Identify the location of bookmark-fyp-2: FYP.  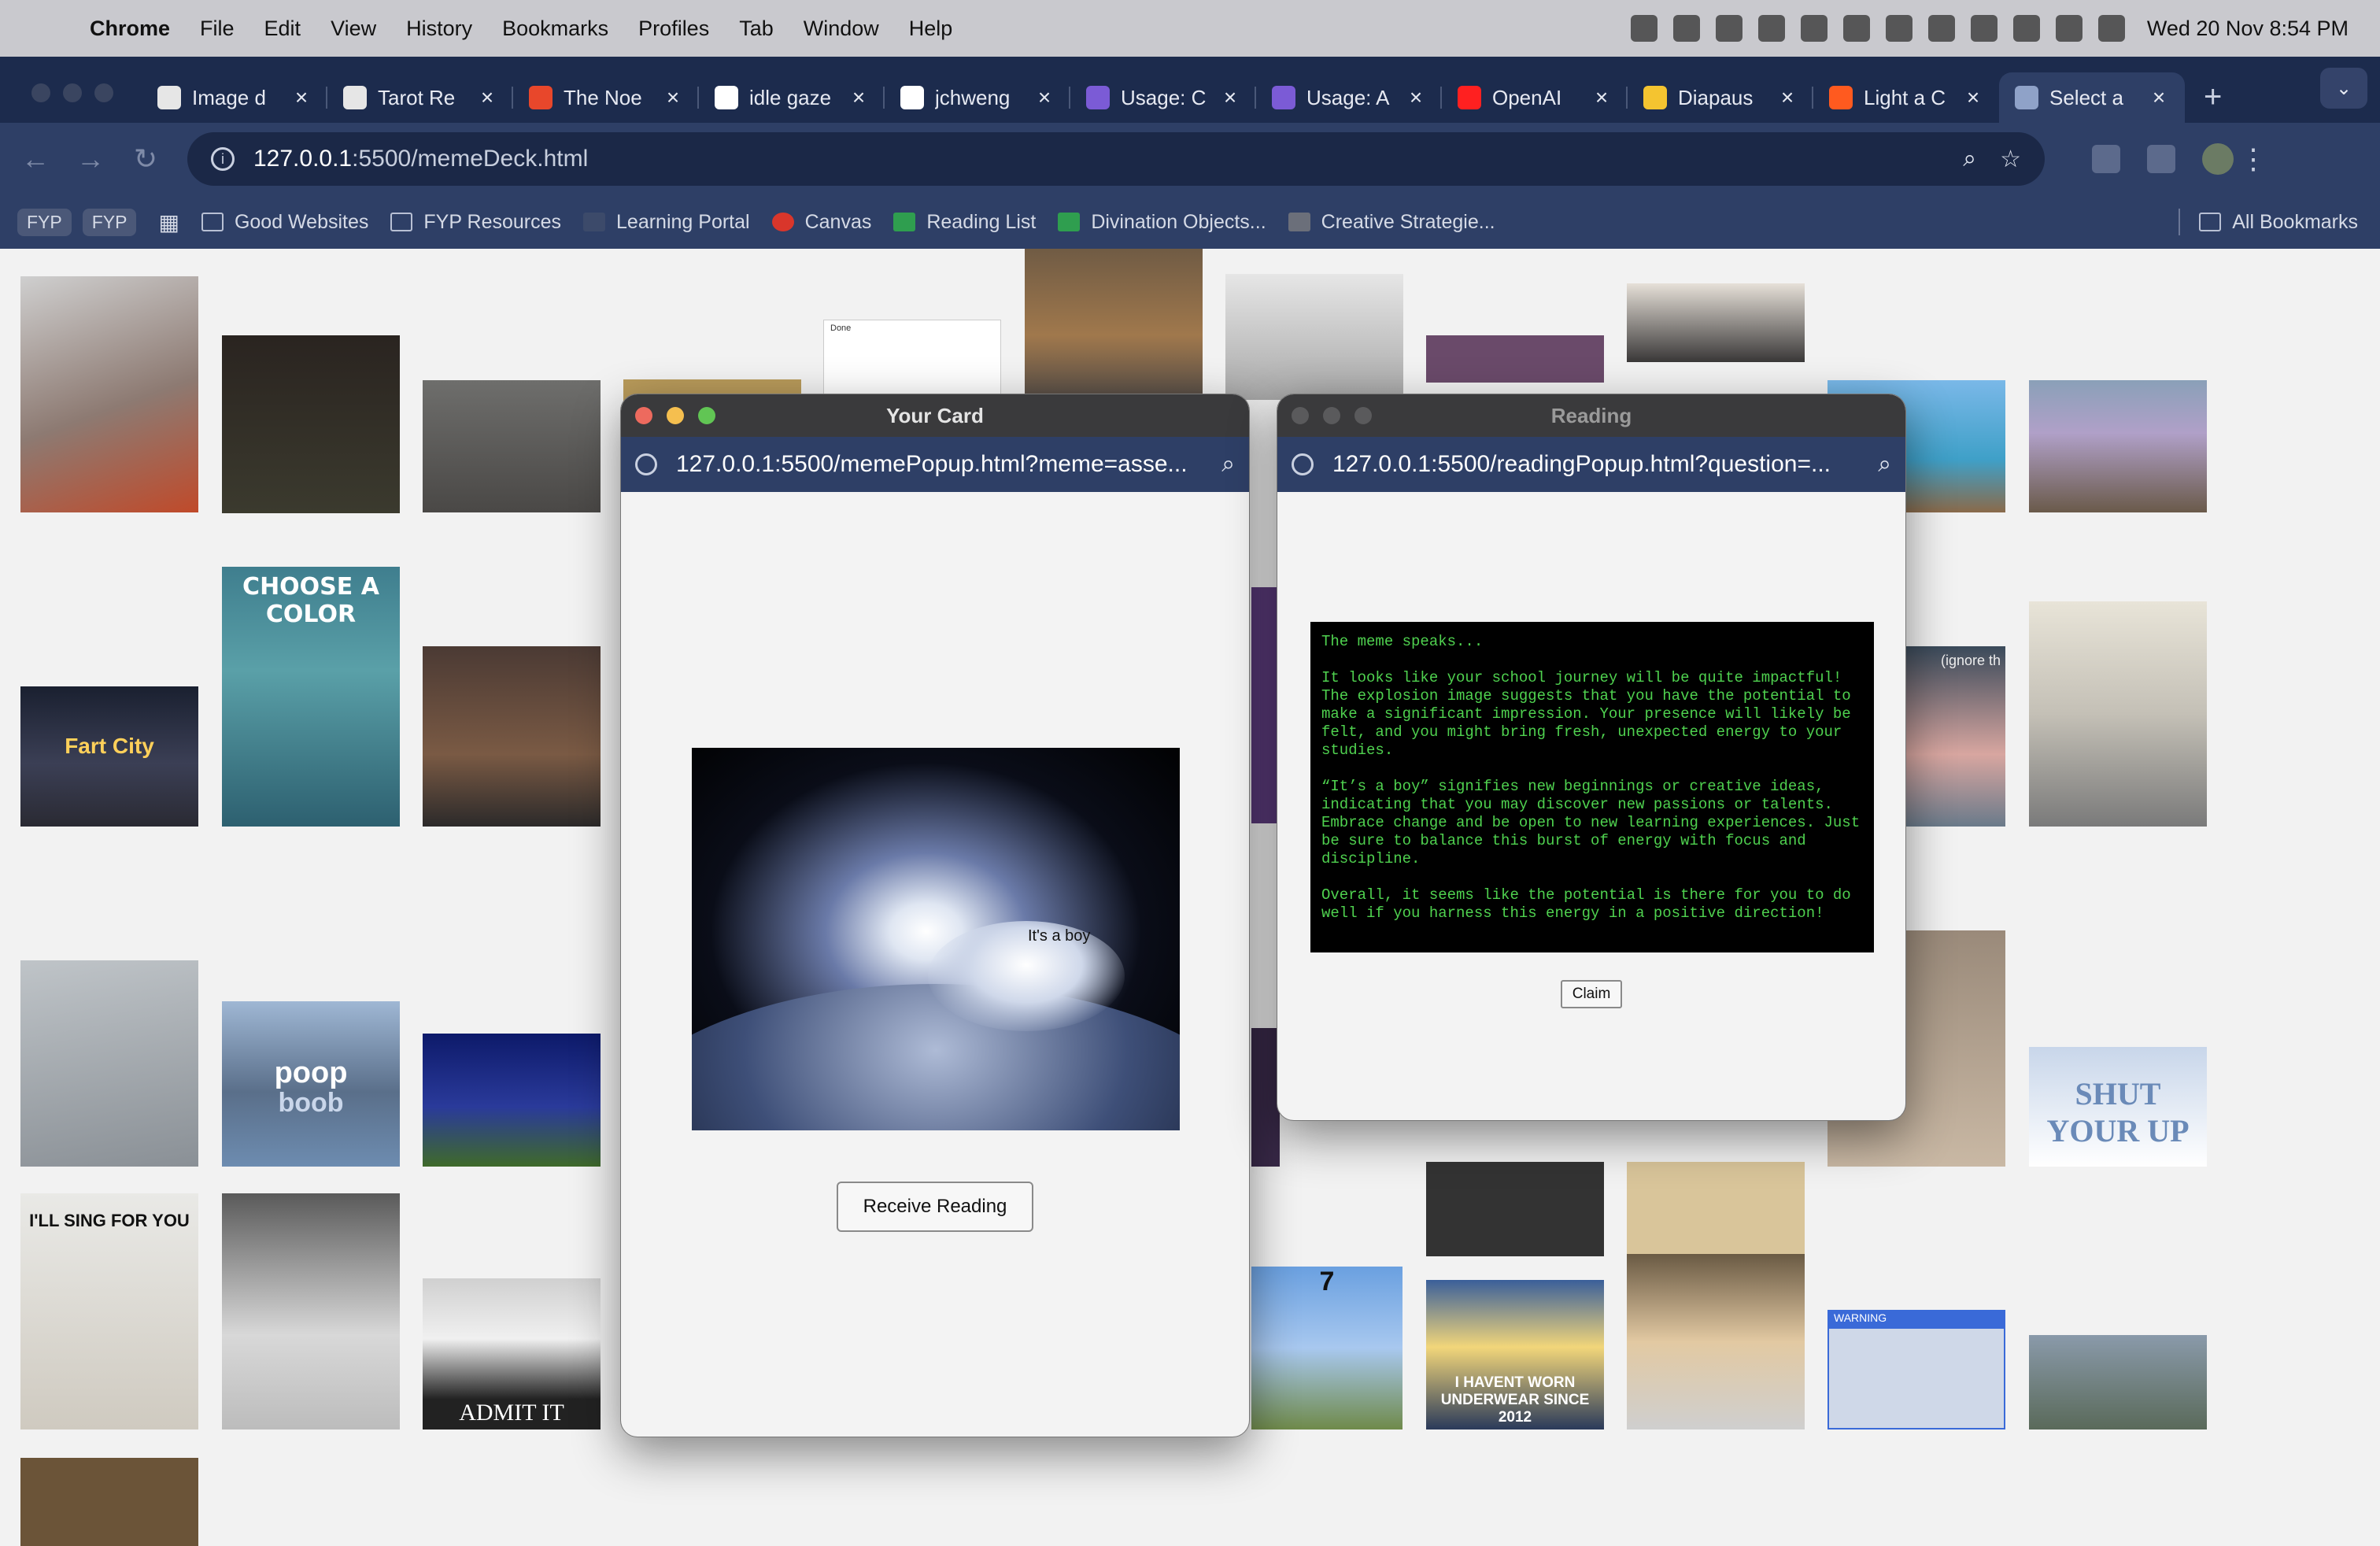
(109, 222).